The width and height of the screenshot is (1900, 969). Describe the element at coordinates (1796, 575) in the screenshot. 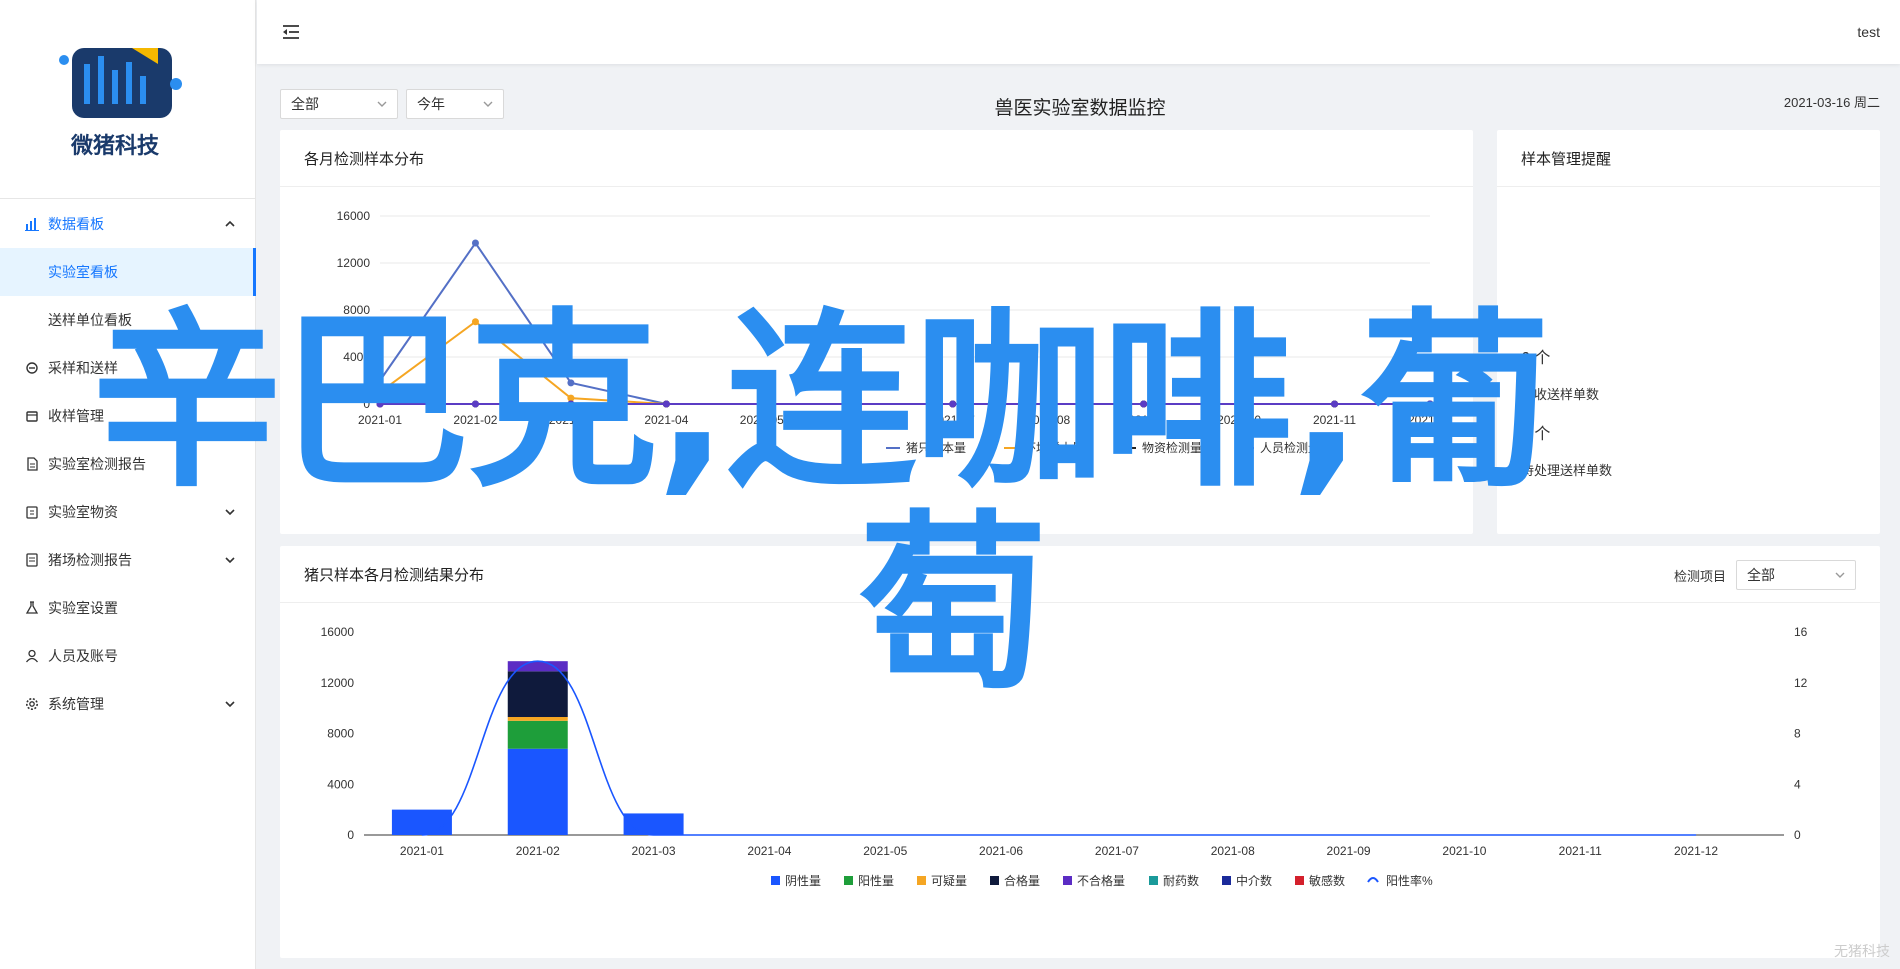

I see `test-item-select: 全部` at that location.